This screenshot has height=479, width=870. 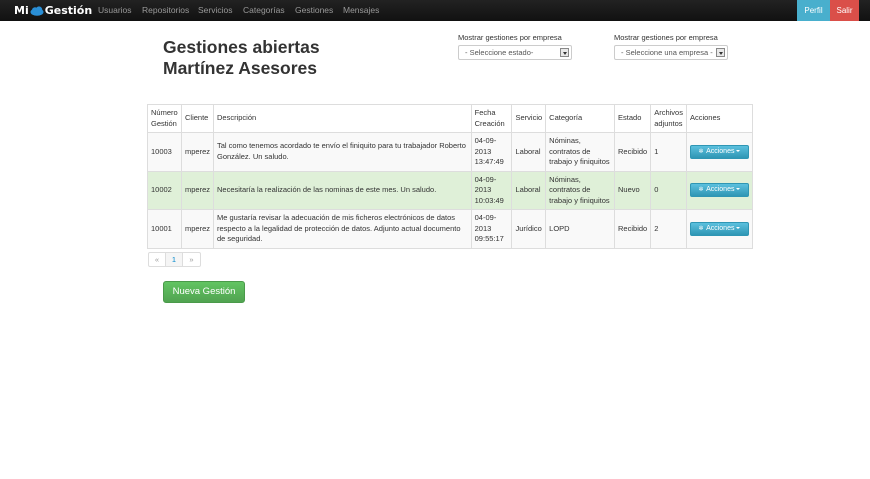 What do you see at coordinates (191, 259) in the screenshot?
I see `pagination-next: »` at bounding box center [191, 259].